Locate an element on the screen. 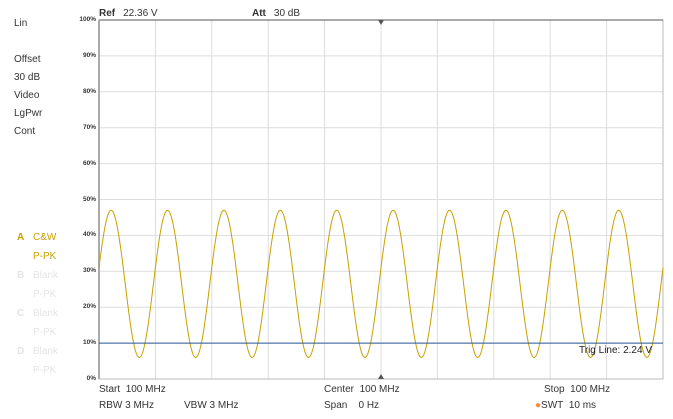 This screenshot has width=673, height=419. vbw: VBW 3 MHz is located at coordinates (211, 405).